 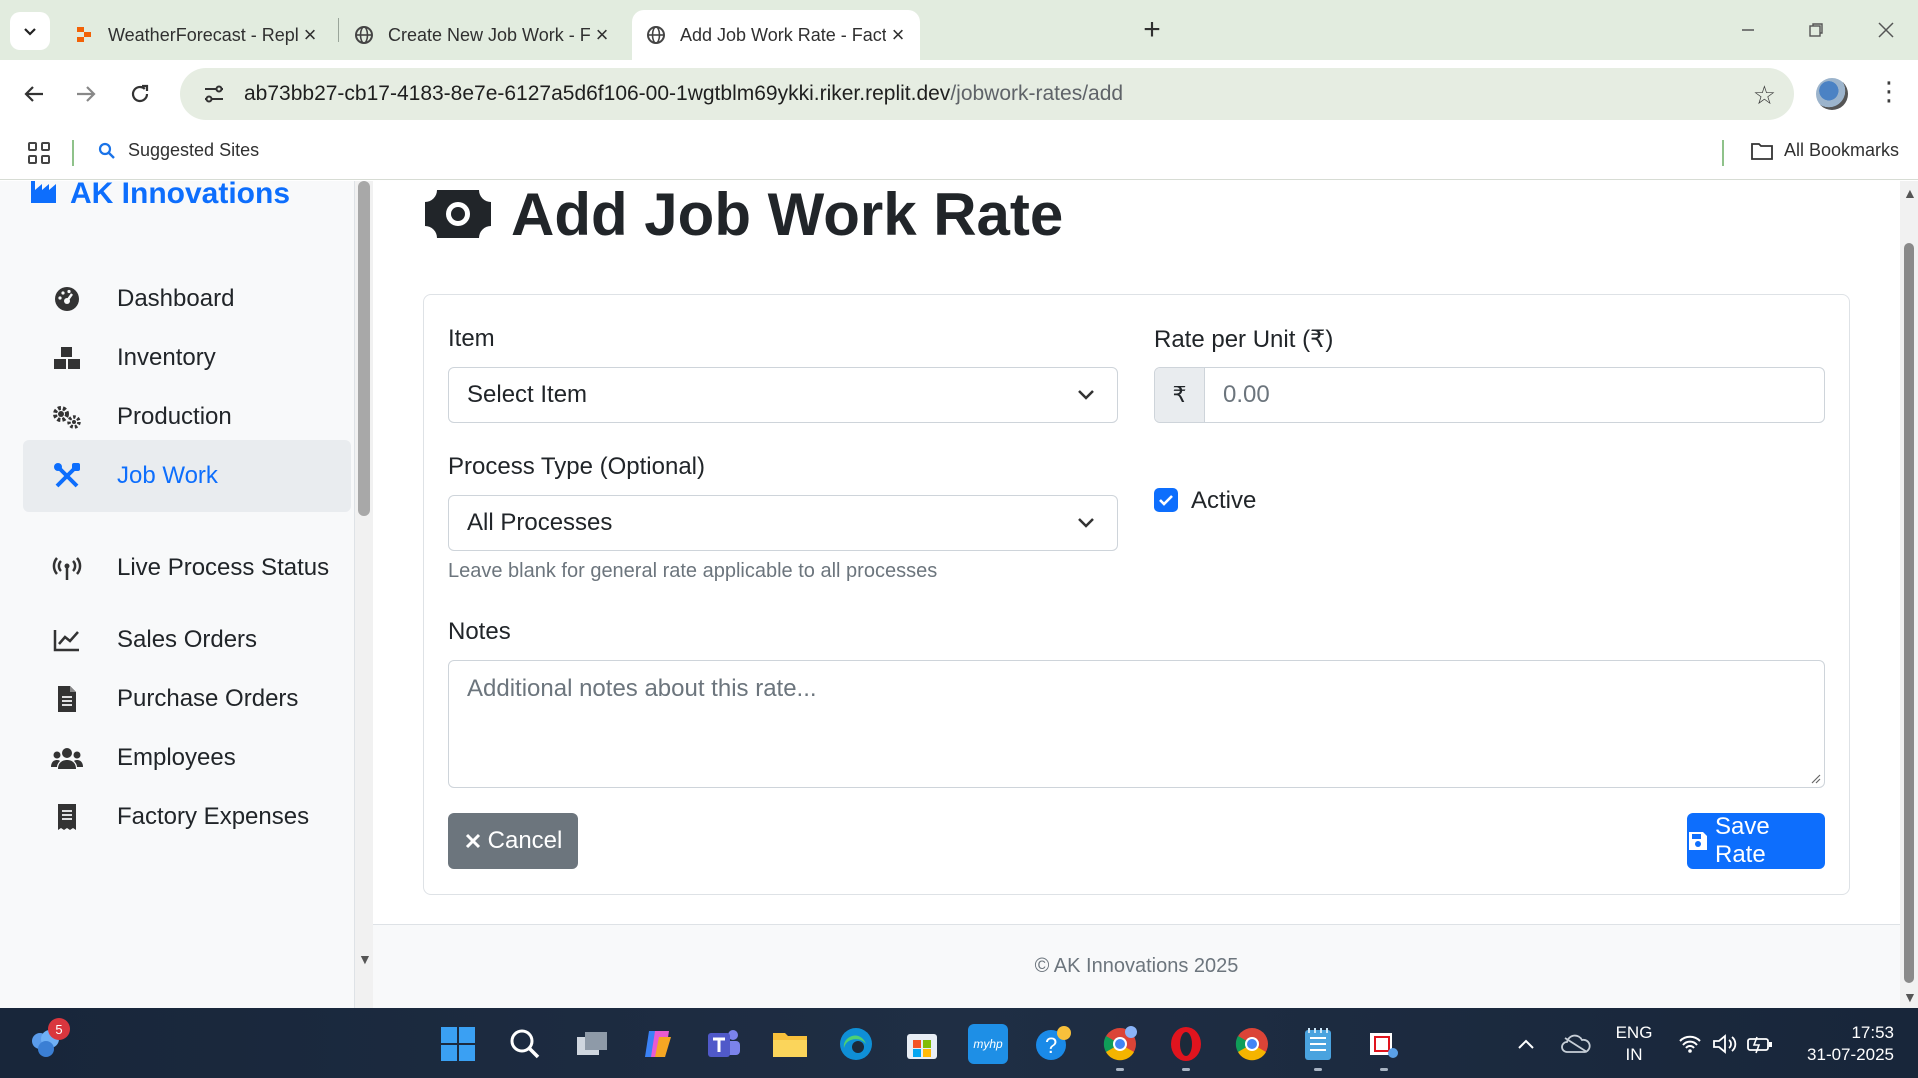 What do you see at coordinates (1909, 613) in the screenshot?
I see `page-scrollbar-thumb` at bounding box center [1909, 613].